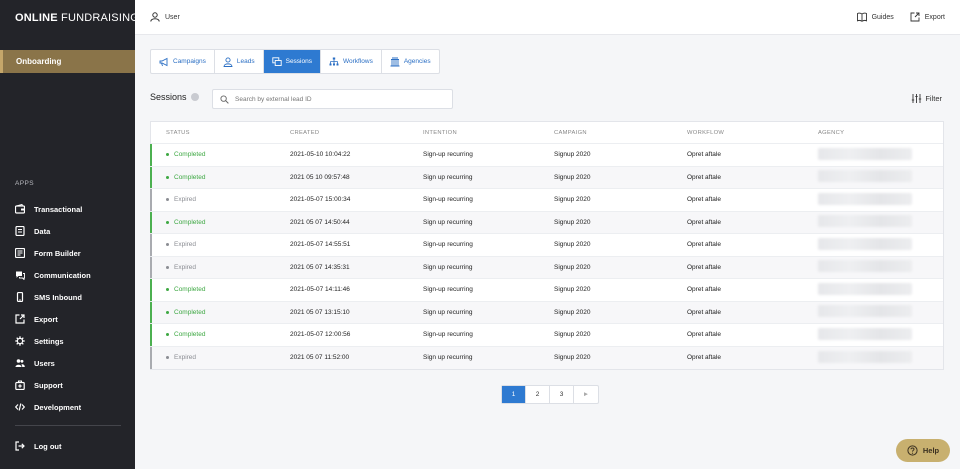  What do you see at coordinates (880, 133) in the screenshot?
I see `column-header-agency: AGENCY` at bounding box center [880, 133].